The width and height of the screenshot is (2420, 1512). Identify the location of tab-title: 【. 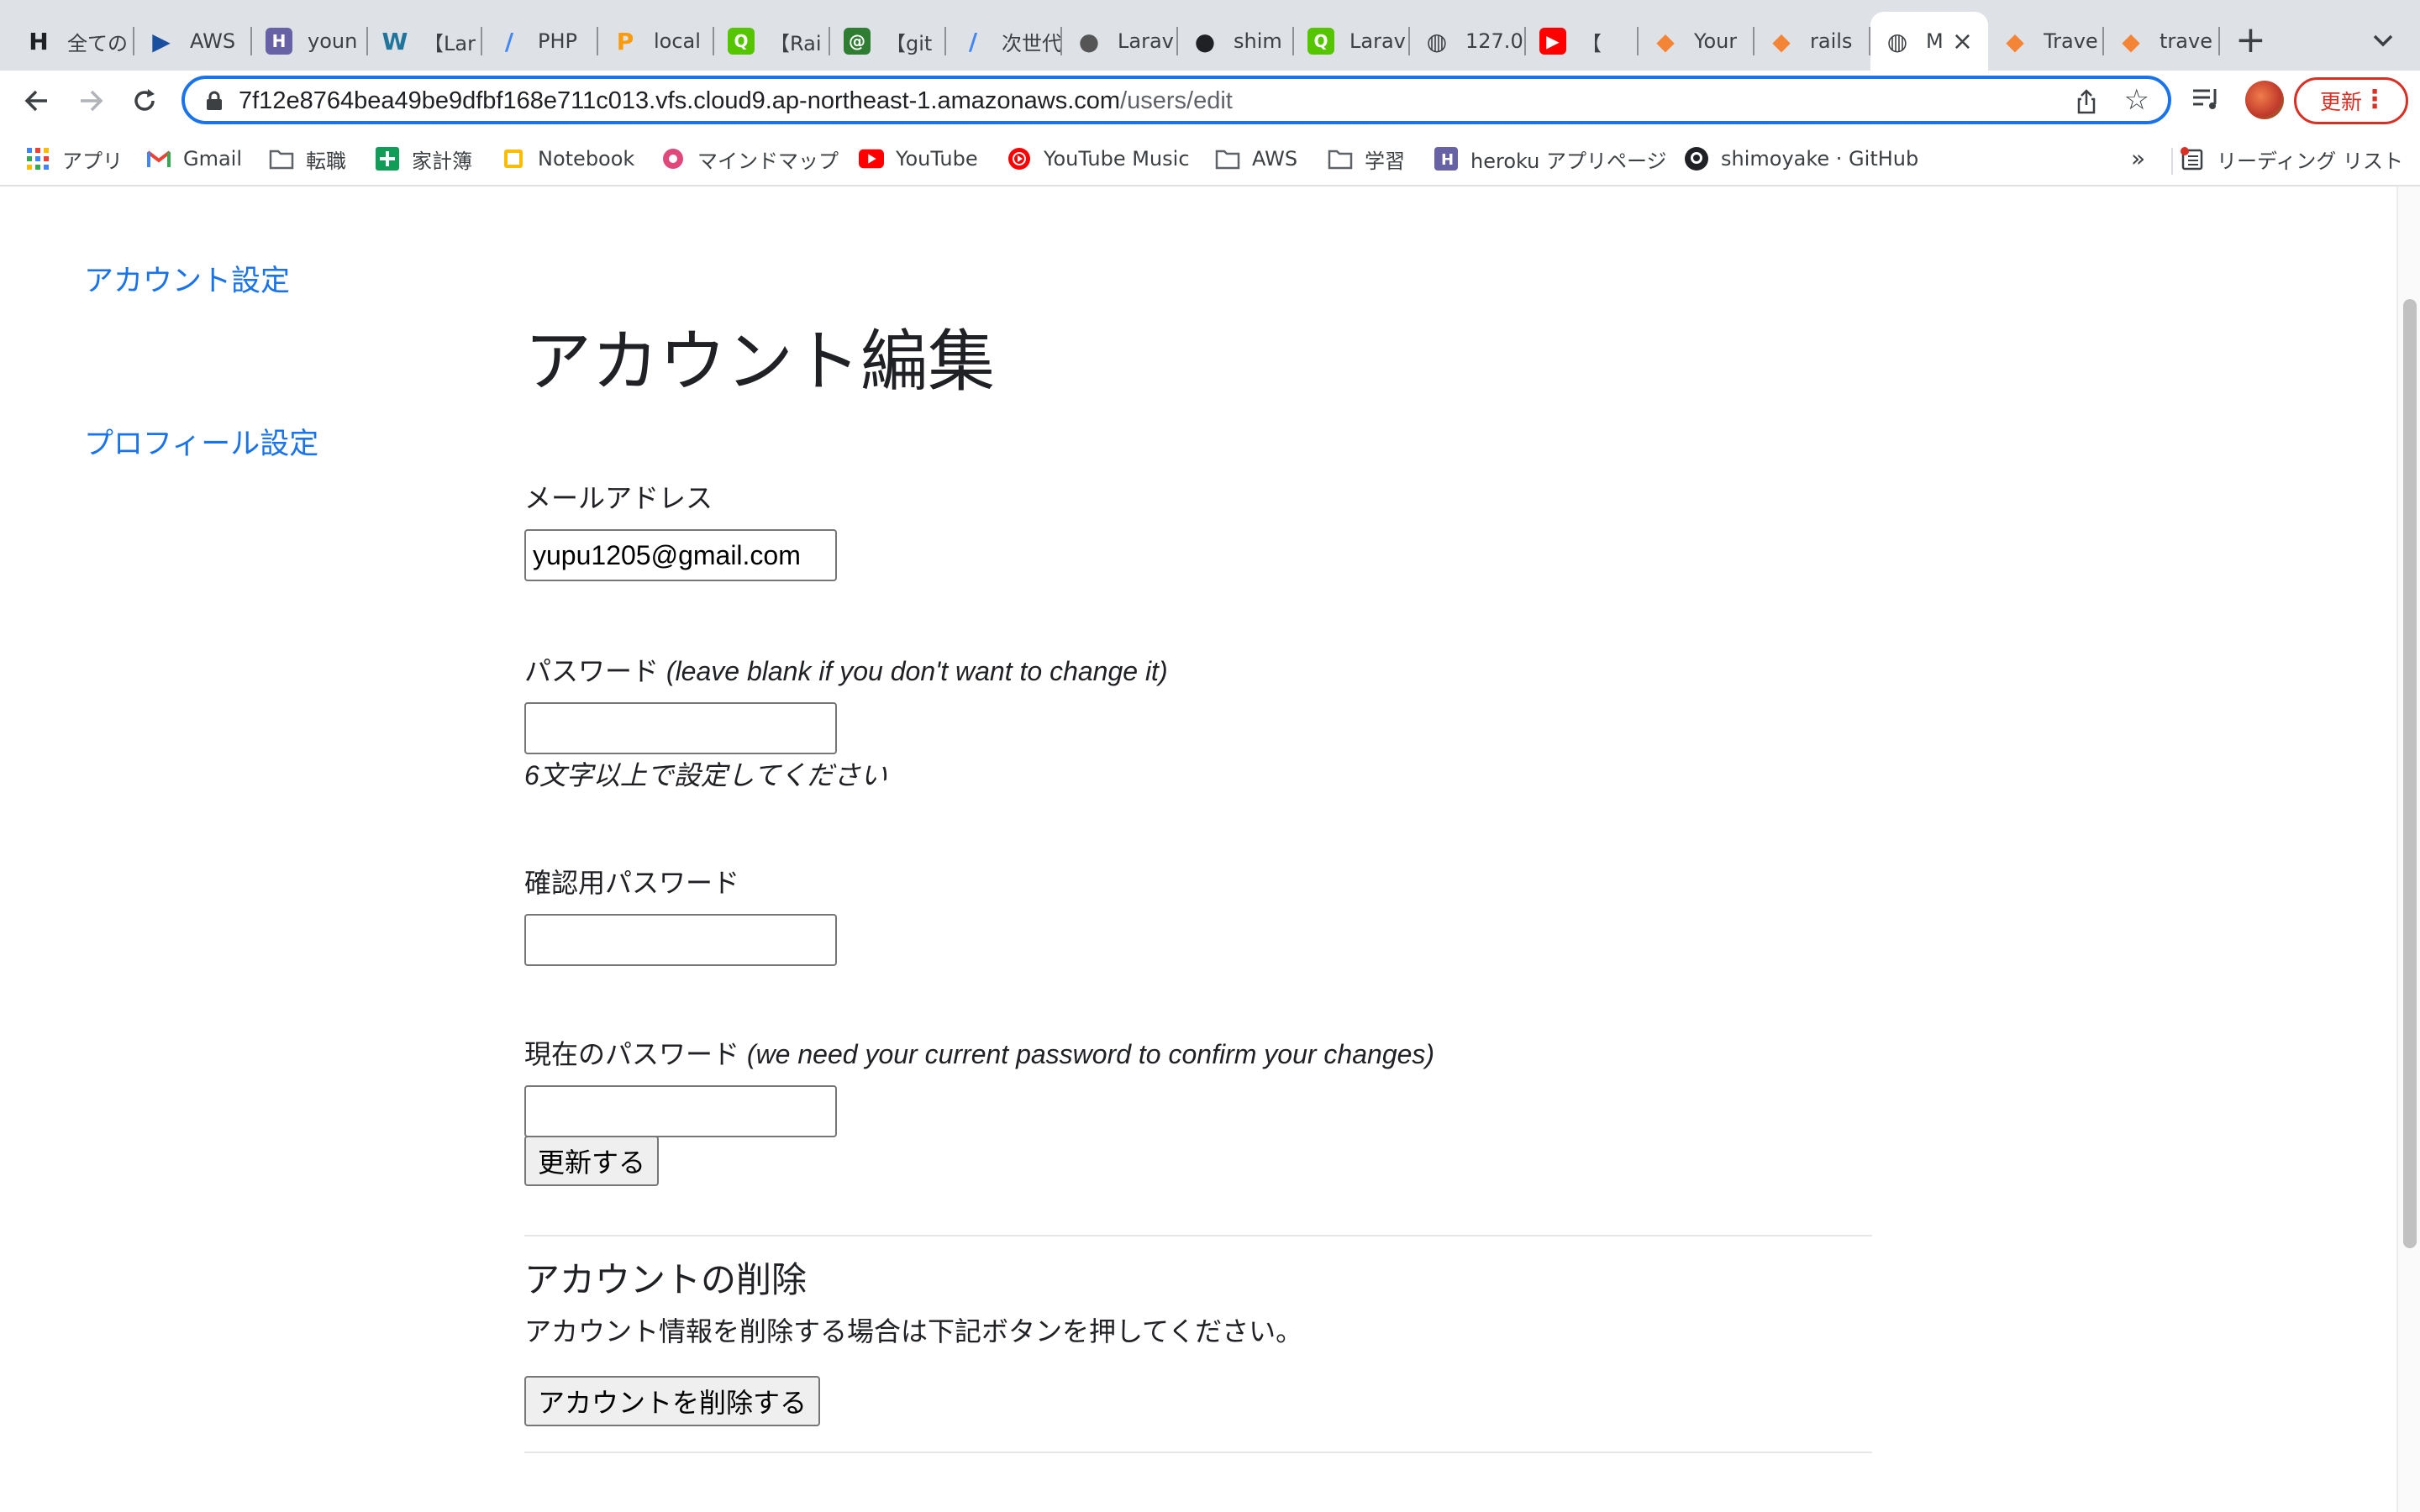
(1591, 43).